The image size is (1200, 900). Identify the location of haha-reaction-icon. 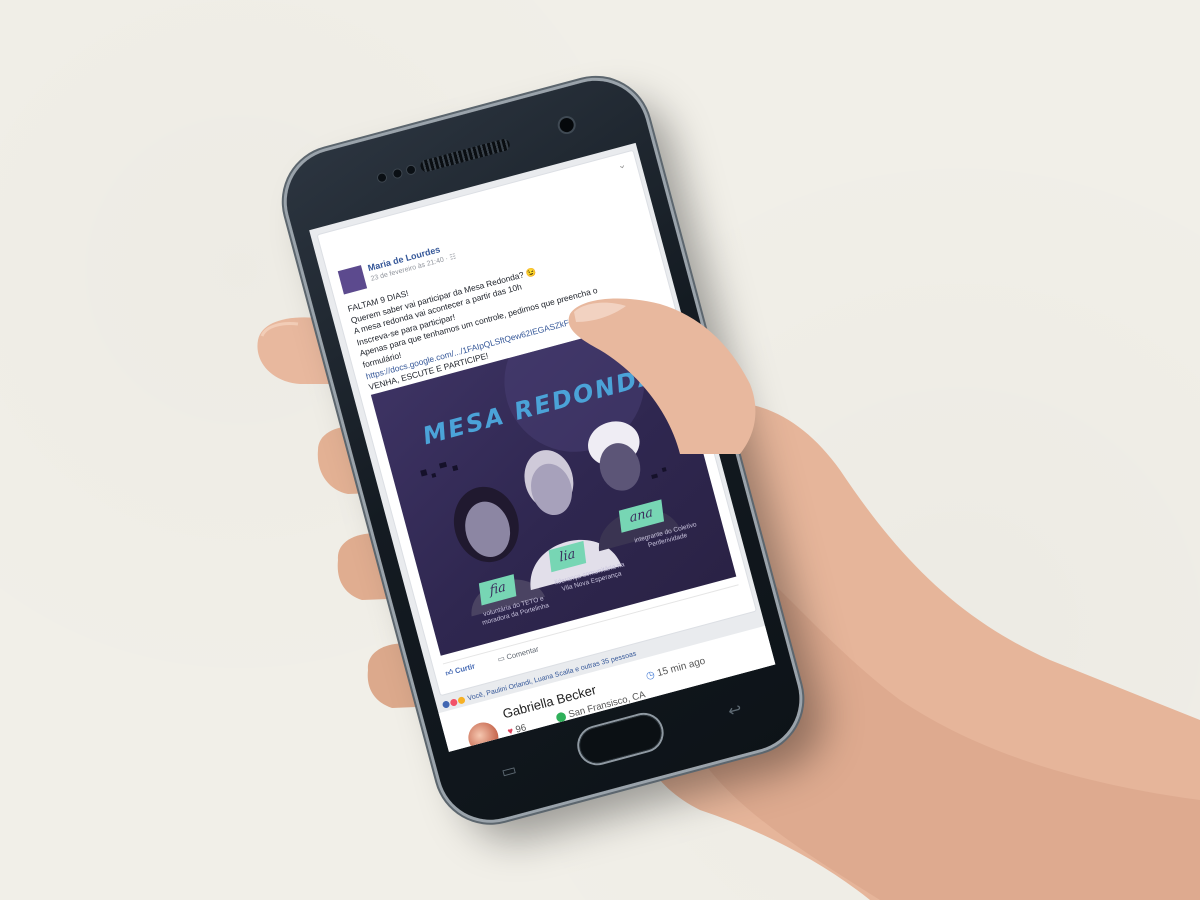
(461, 700).